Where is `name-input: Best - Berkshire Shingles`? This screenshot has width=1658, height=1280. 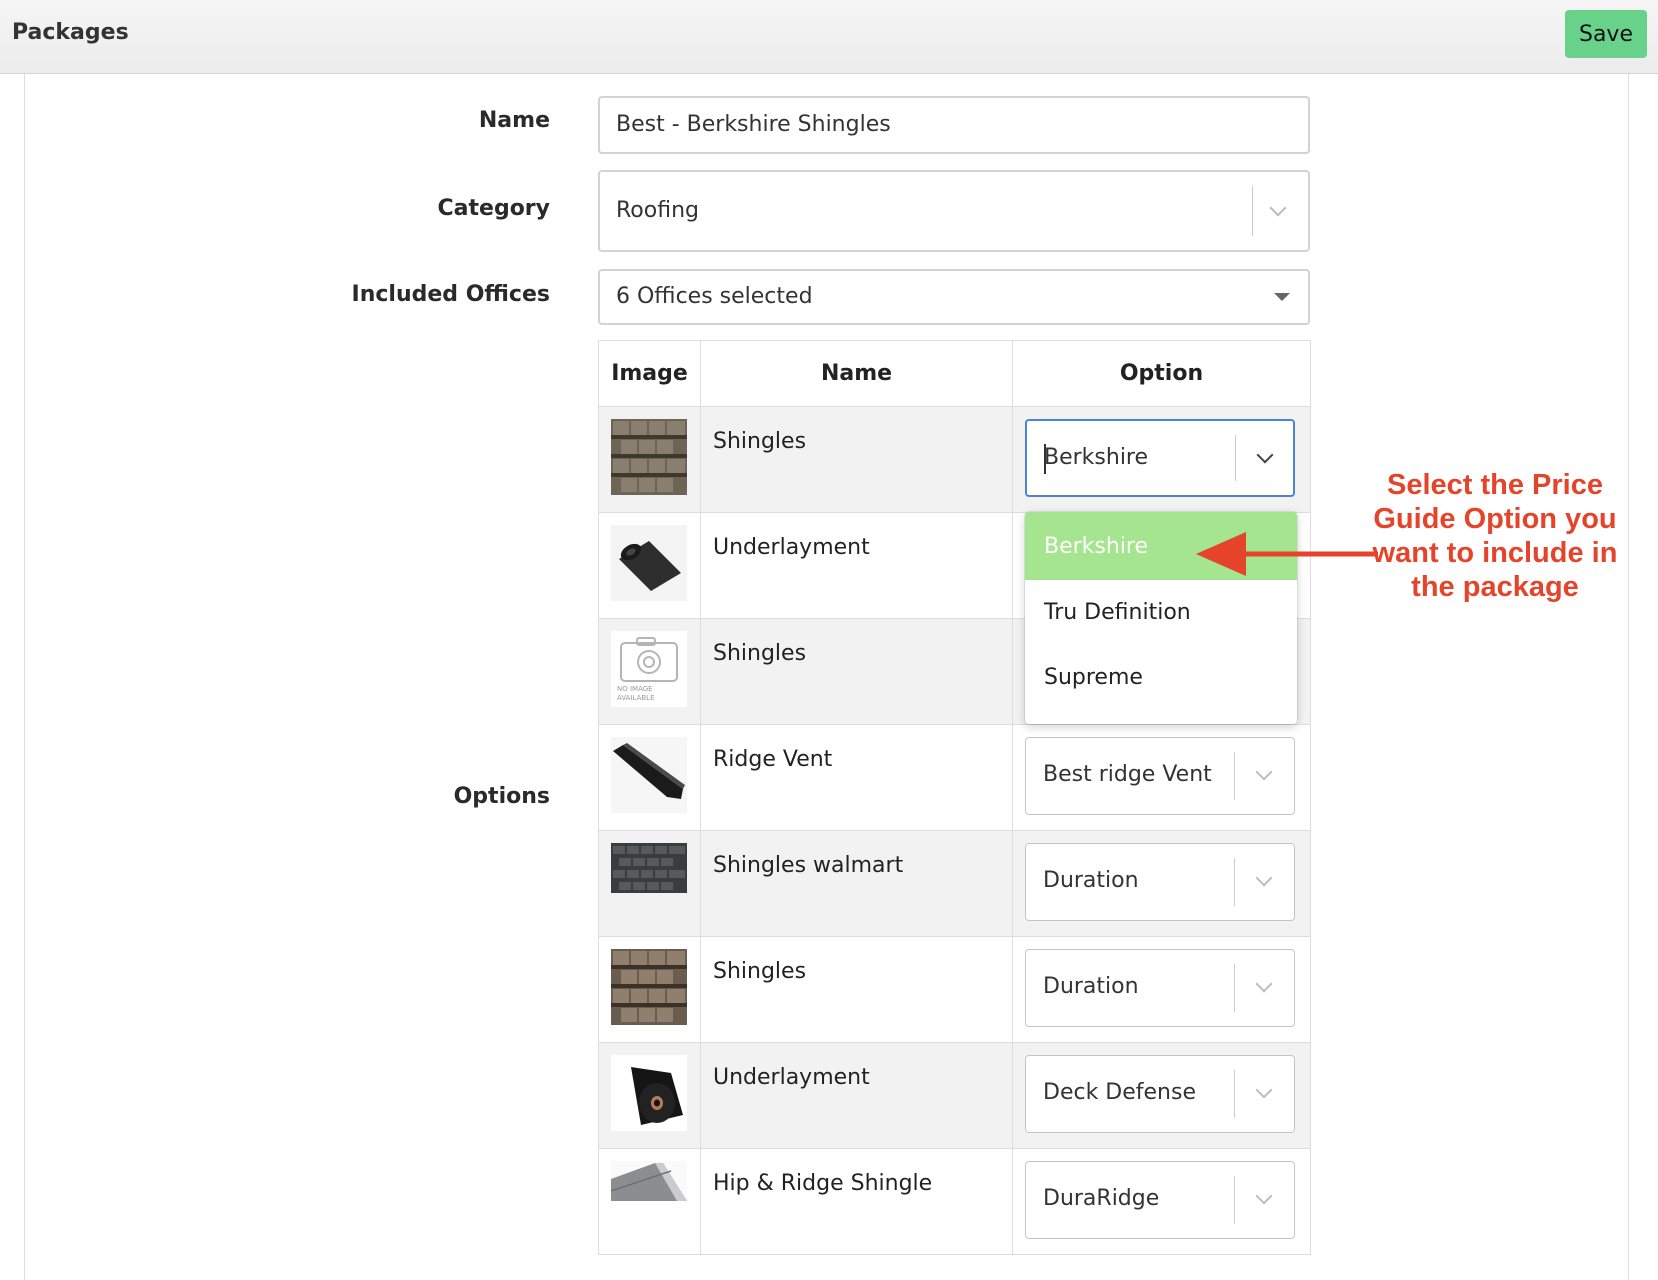 name-input: Best - Berkshire Shingles is located at coordinates (954, 125).